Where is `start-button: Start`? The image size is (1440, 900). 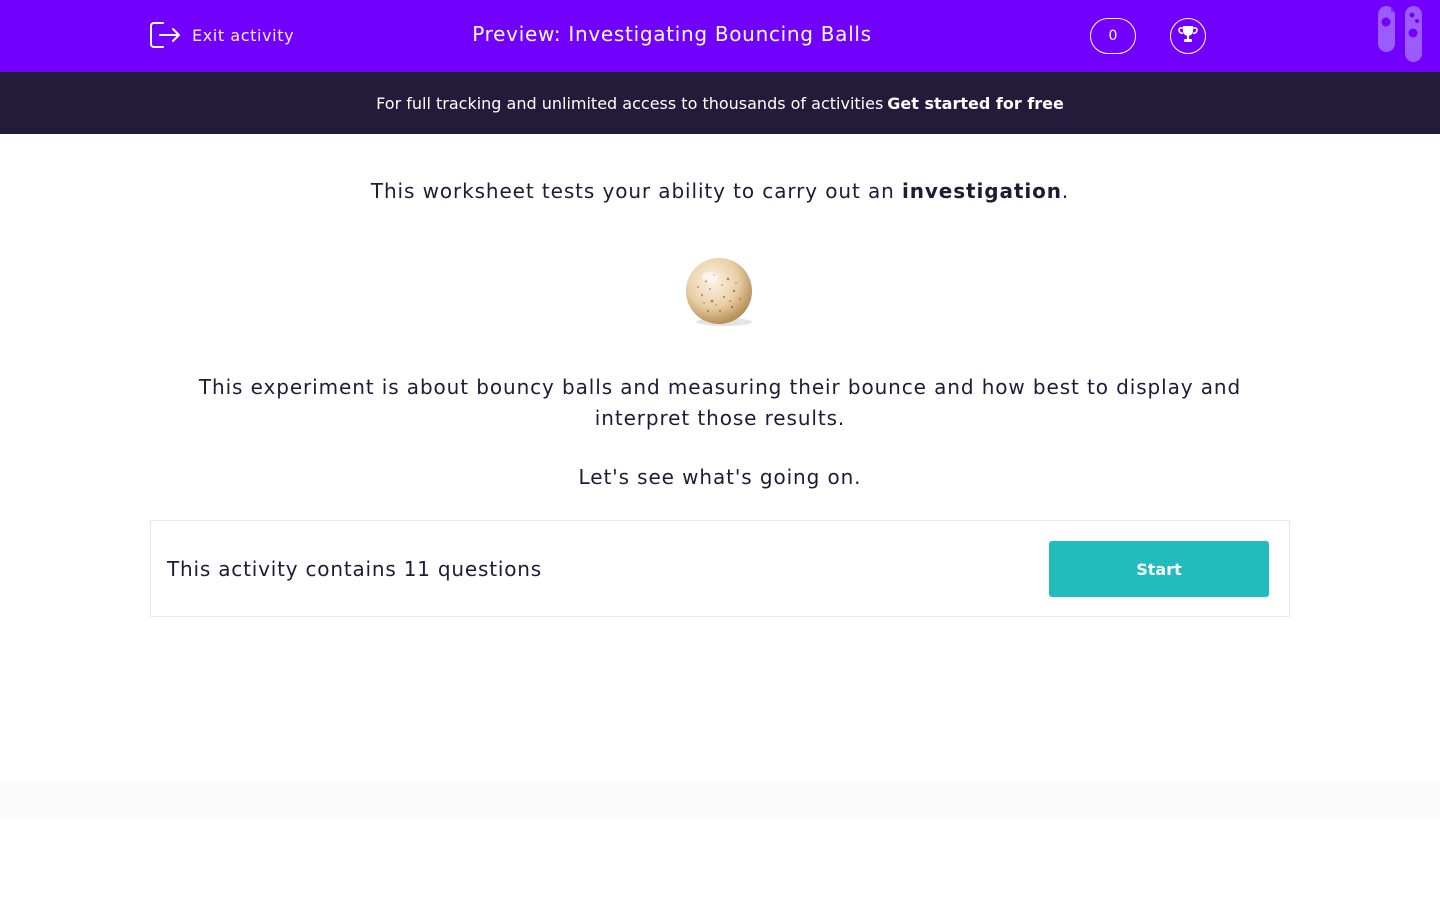 start-button: Start is located at coordinates (1159, 569).